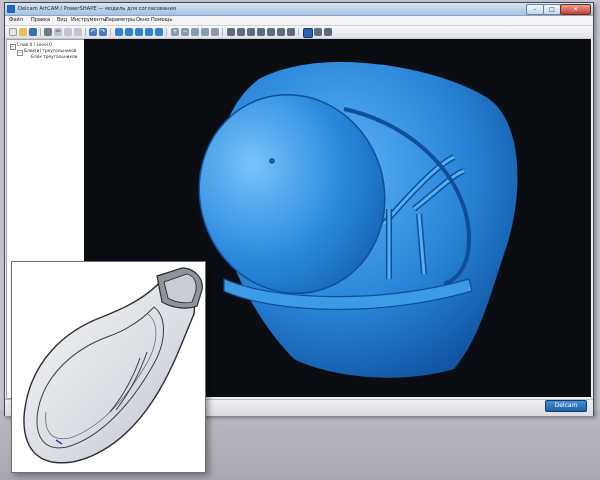 This screenshot has height=480, width=600. I want to click on pan-icon, so click(215, 32).